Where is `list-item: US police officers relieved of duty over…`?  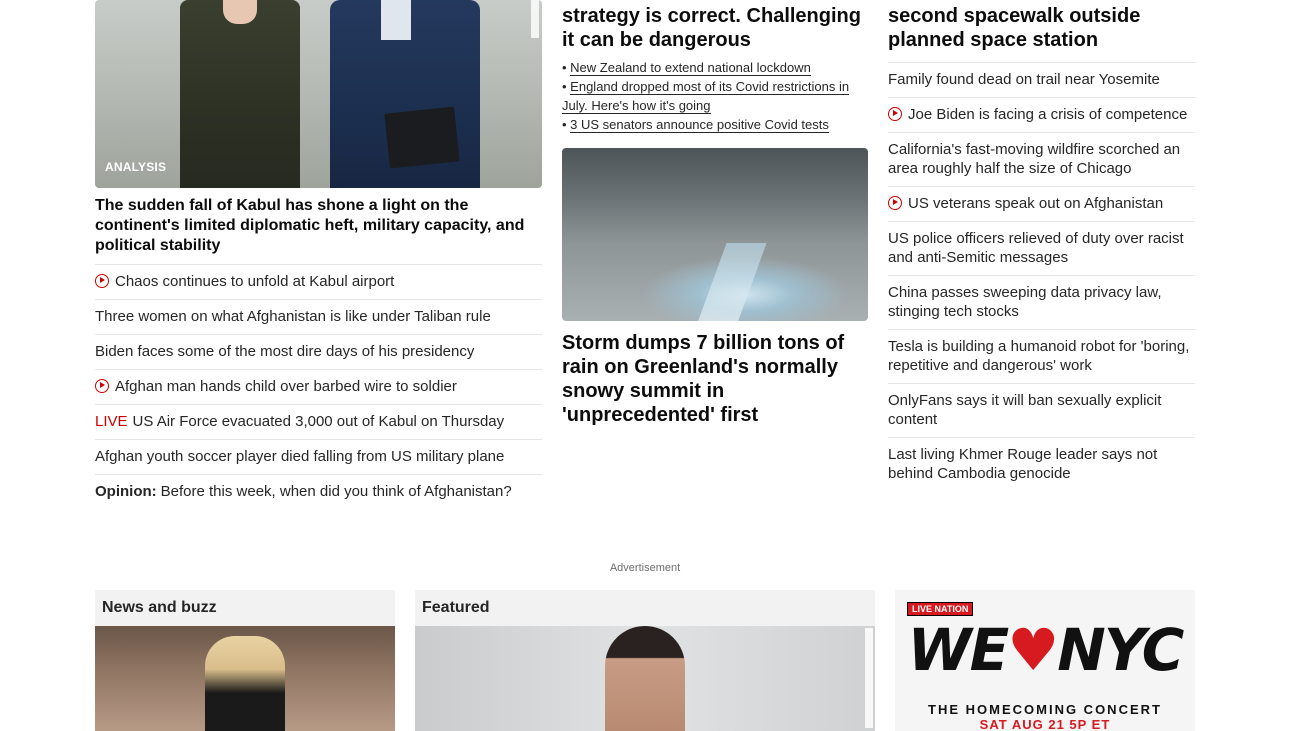
list-item: US police officers relieved of duty over… is located at coordinates (1041, 249).